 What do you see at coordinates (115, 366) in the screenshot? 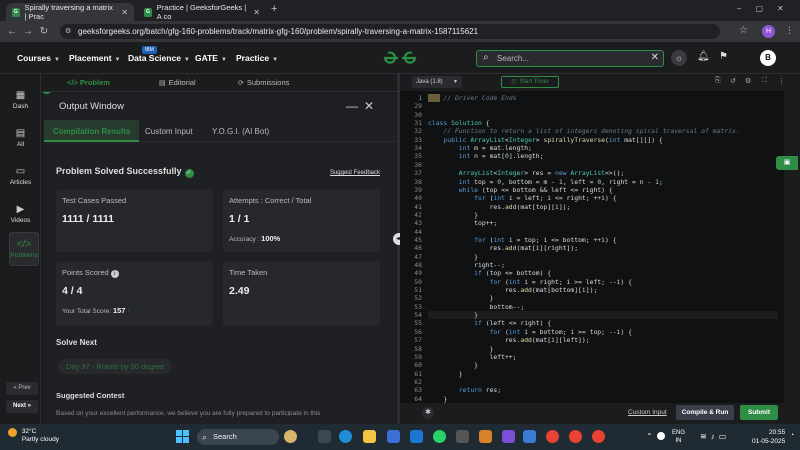
I see `solve-next-chip: Day 37 - Rotate by 90 degree` at bounding box center [115, 366].